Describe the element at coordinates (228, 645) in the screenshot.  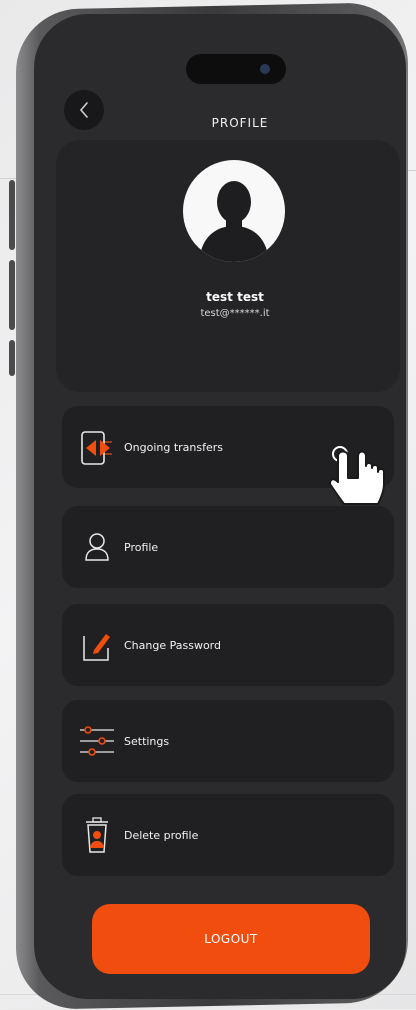
I see `menu-item-change-password: Change Password` at that location.